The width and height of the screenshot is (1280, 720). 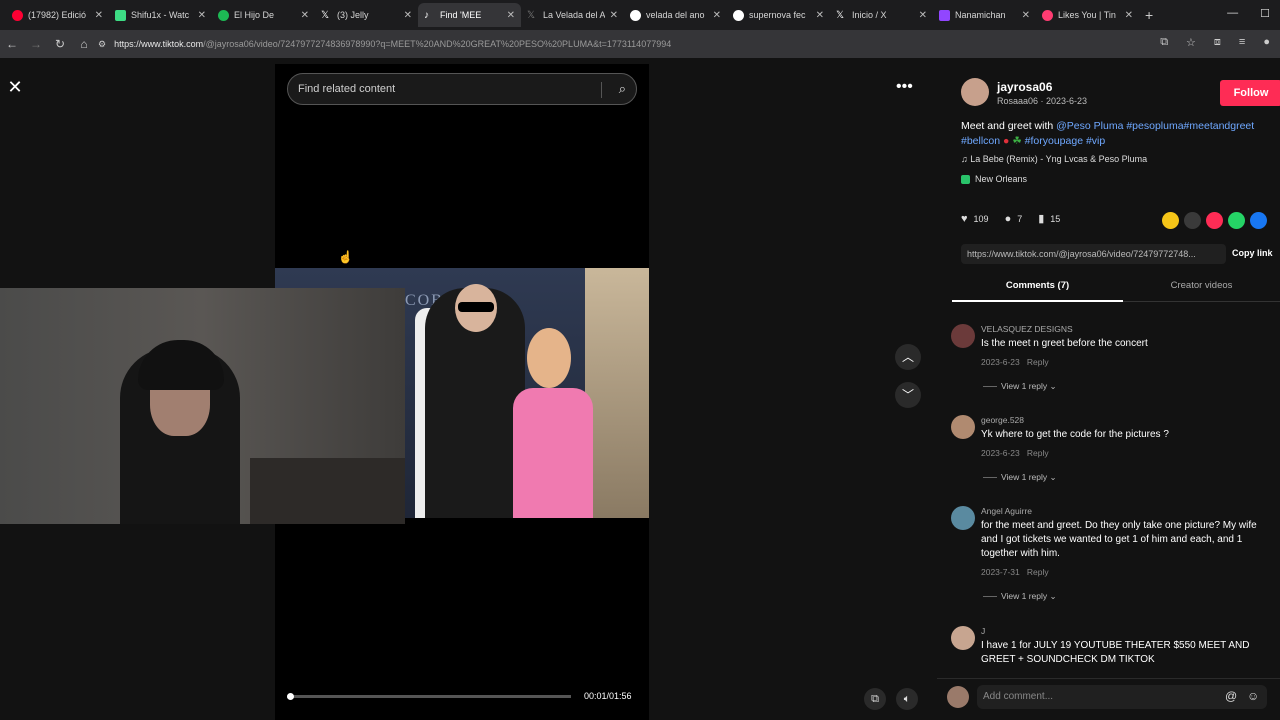 I want to click on browser-tab: velada del ano ✕, so click(x=675, y=15).